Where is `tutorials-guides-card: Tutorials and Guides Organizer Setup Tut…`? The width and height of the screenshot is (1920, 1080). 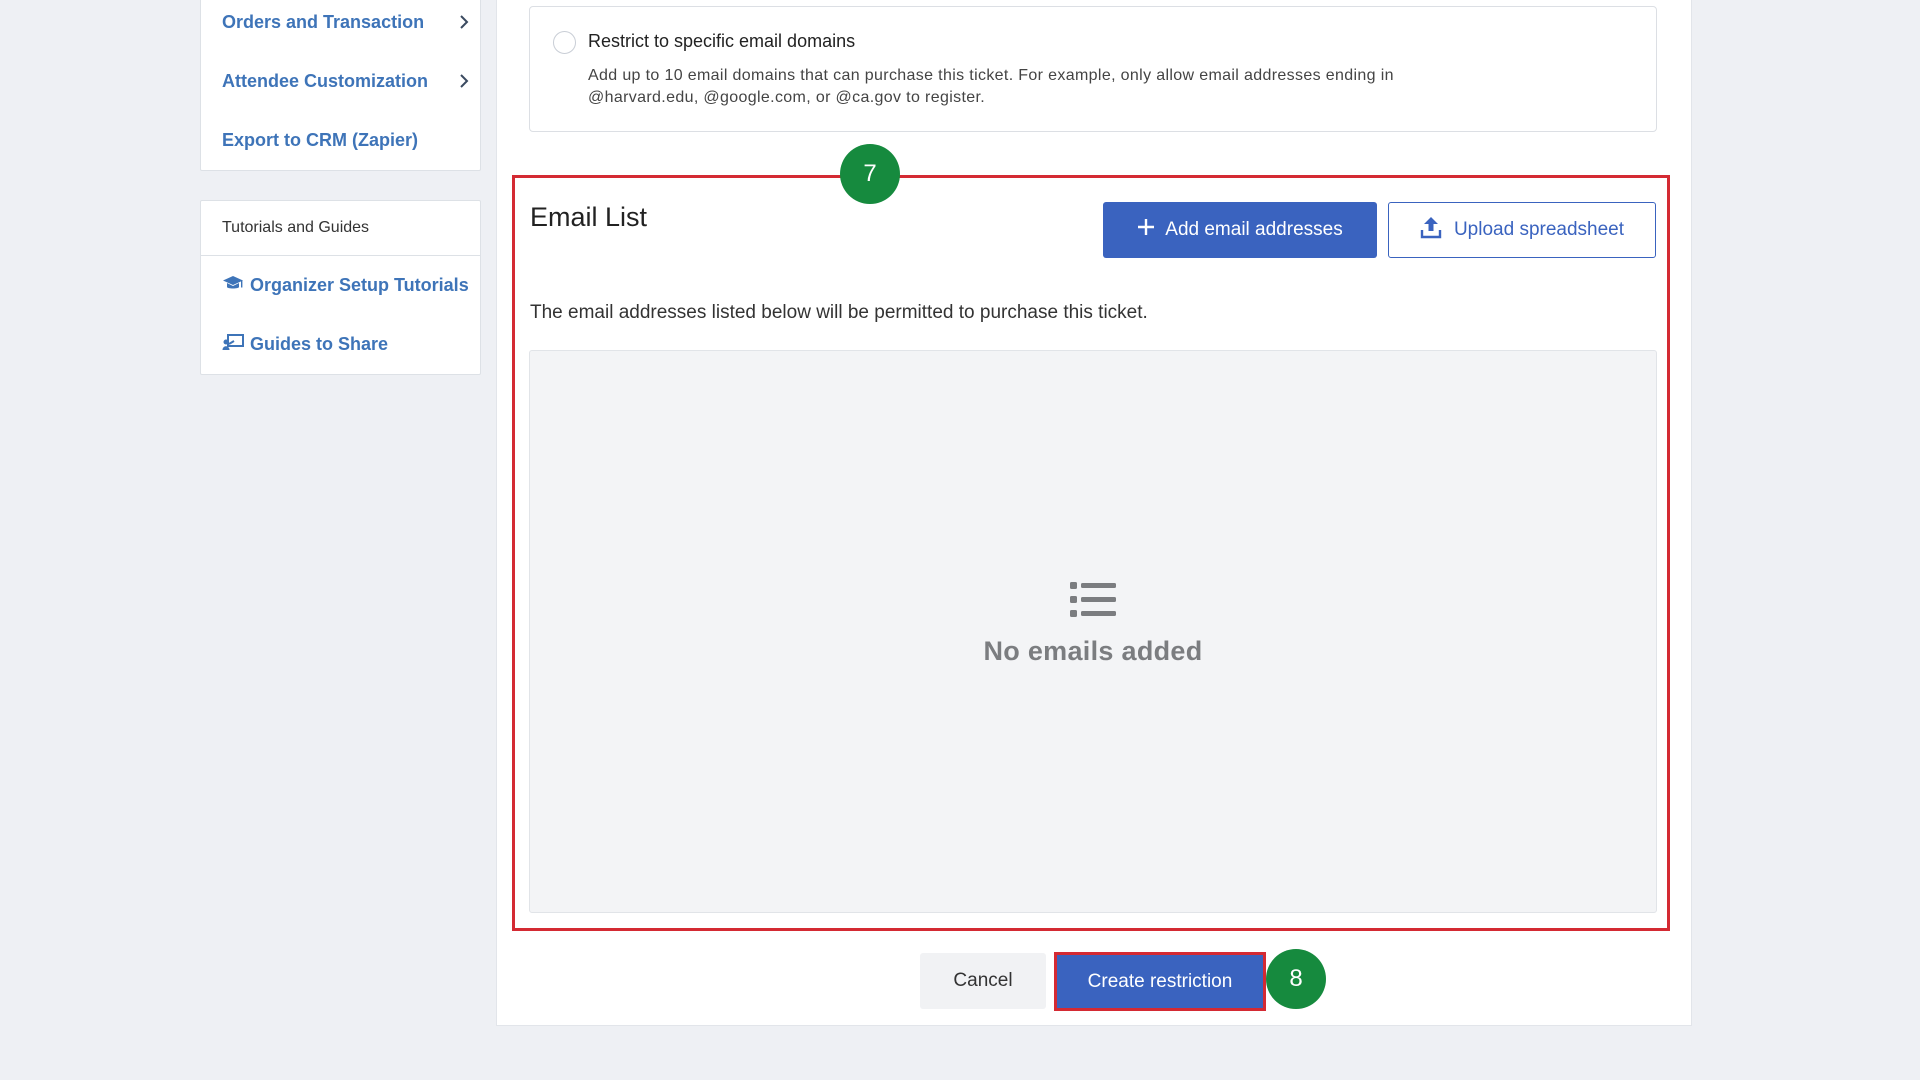
tutorials-guides-card: Tutorials and Guides Organizer Setup Tut… is located at coordinates (340, 287).